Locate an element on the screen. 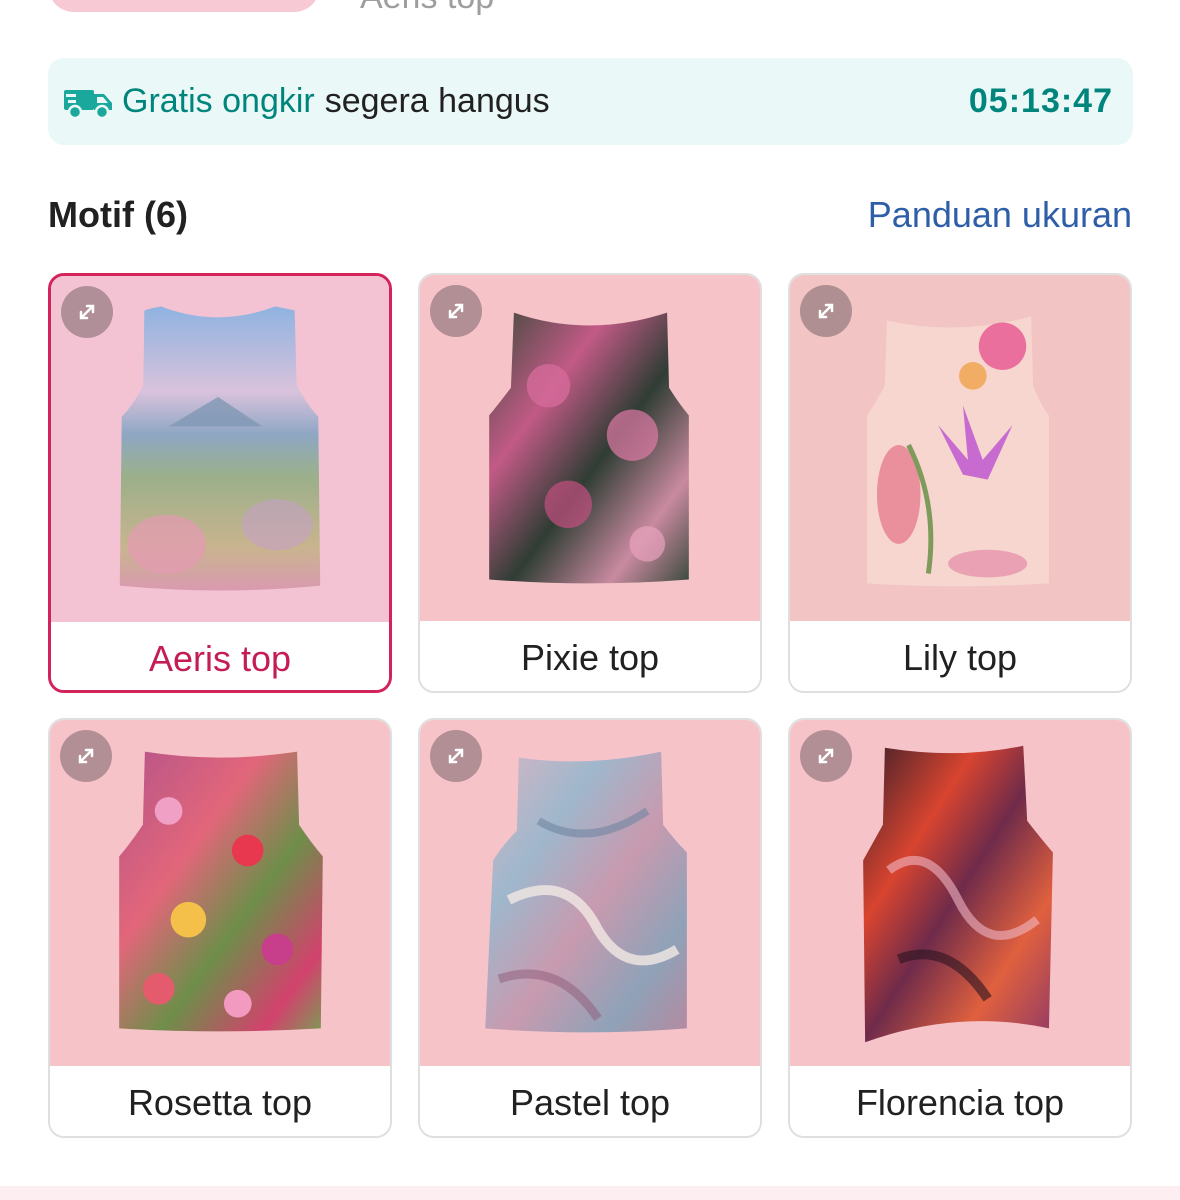  previous-selection-label: Aeris top is located at coordinates (427, 8).